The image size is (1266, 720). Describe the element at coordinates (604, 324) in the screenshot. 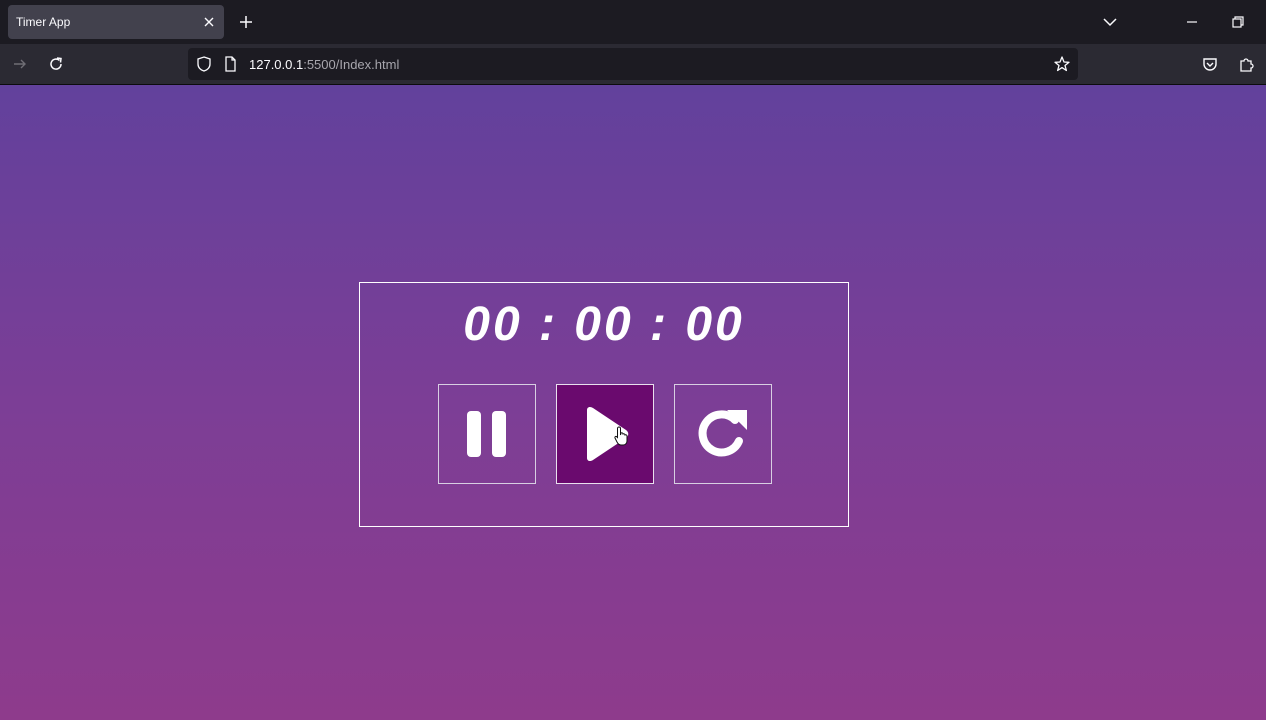

I see `timer-display: 00 : 00 : 00` at that location.